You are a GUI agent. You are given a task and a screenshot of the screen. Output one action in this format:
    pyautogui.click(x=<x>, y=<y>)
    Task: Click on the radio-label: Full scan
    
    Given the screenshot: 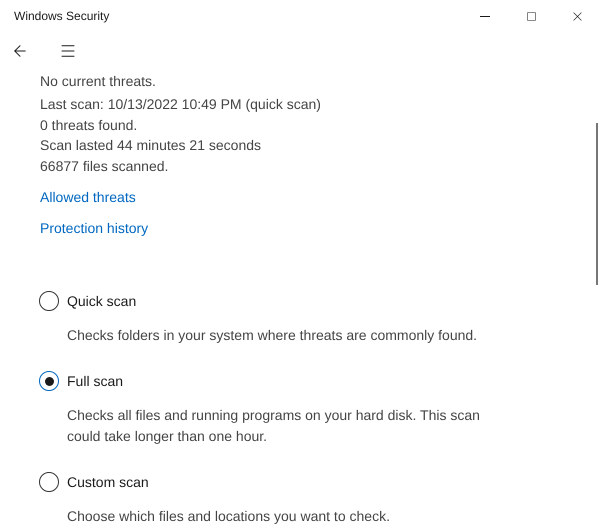 What is the action you would take?
    pyautogui.click(x=95, y=381)
    